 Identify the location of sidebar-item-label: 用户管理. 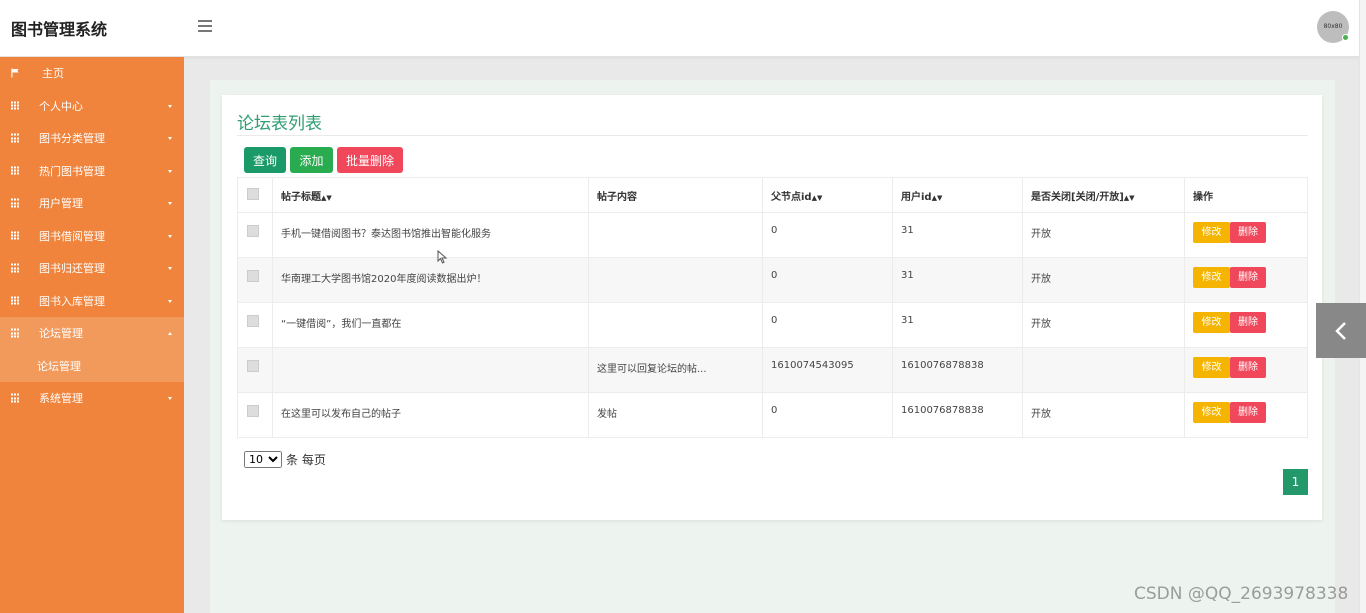
(61, 204).